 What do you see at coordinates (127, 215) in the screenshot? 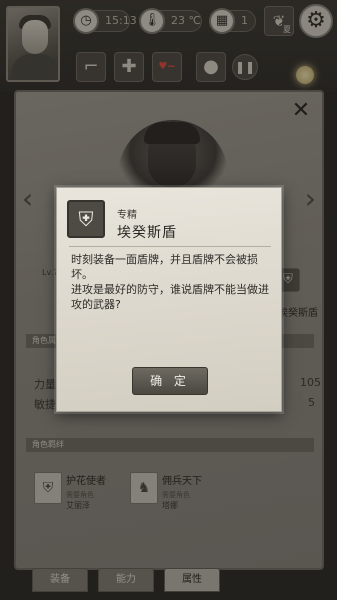
I see `skill-type: 专精` at bounding box center [127, 215].